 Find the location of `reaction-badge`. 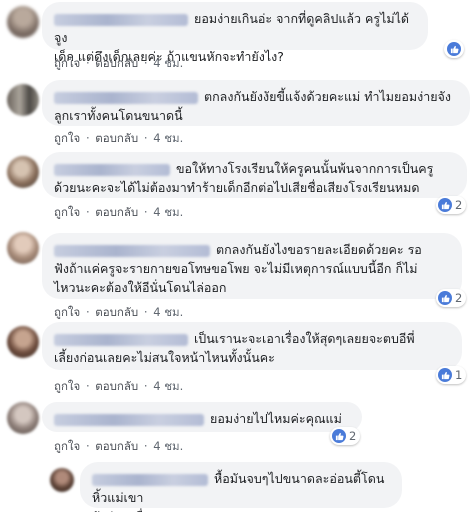

reaction-badge is located at coordinates (454, 49).